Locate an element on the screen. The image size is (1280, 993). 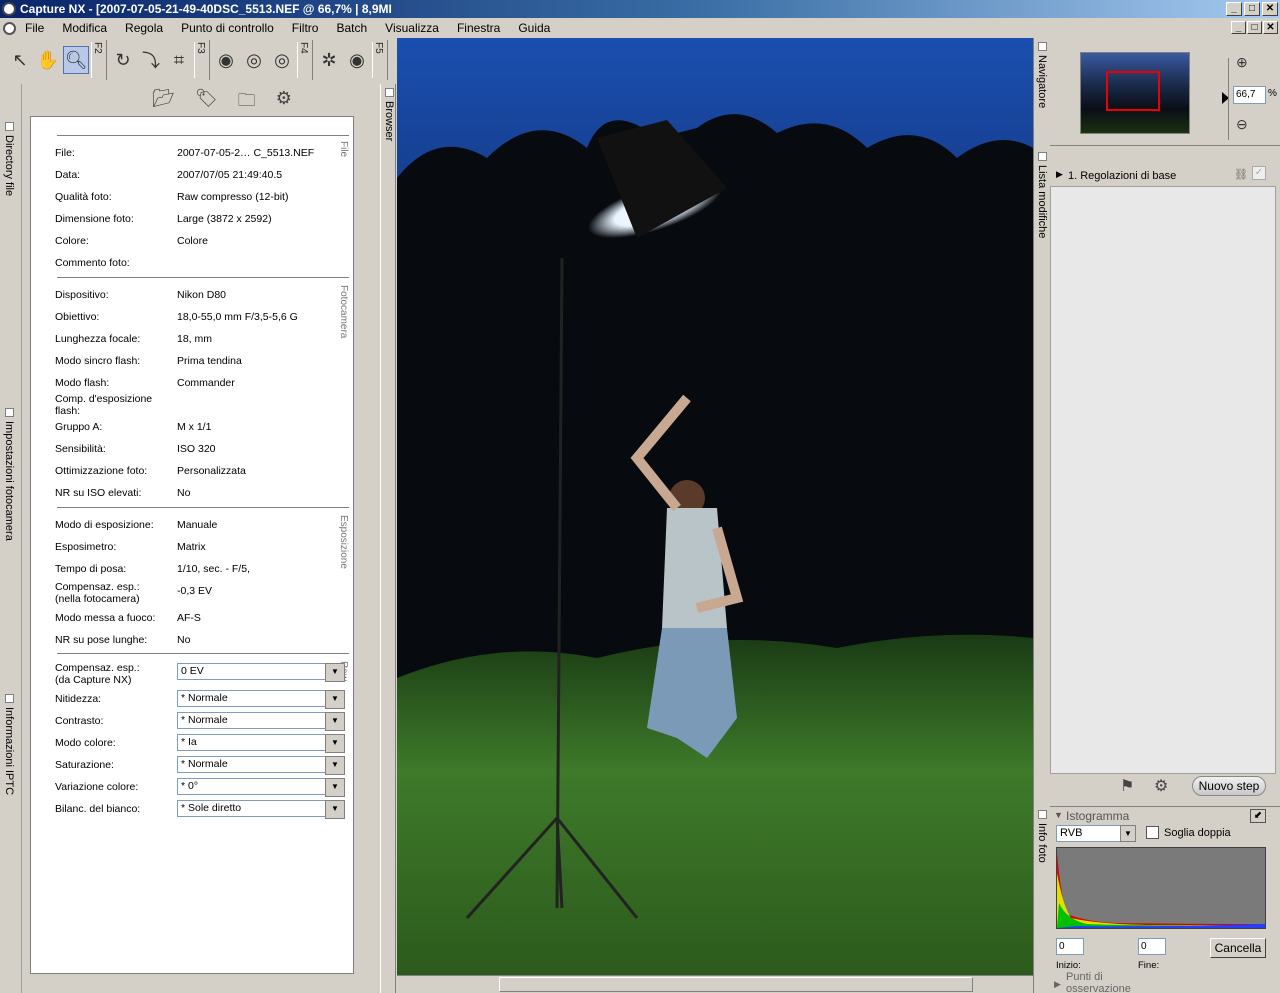
eyedropper-icon: ⬋ is located at coordinates (1258, 816).